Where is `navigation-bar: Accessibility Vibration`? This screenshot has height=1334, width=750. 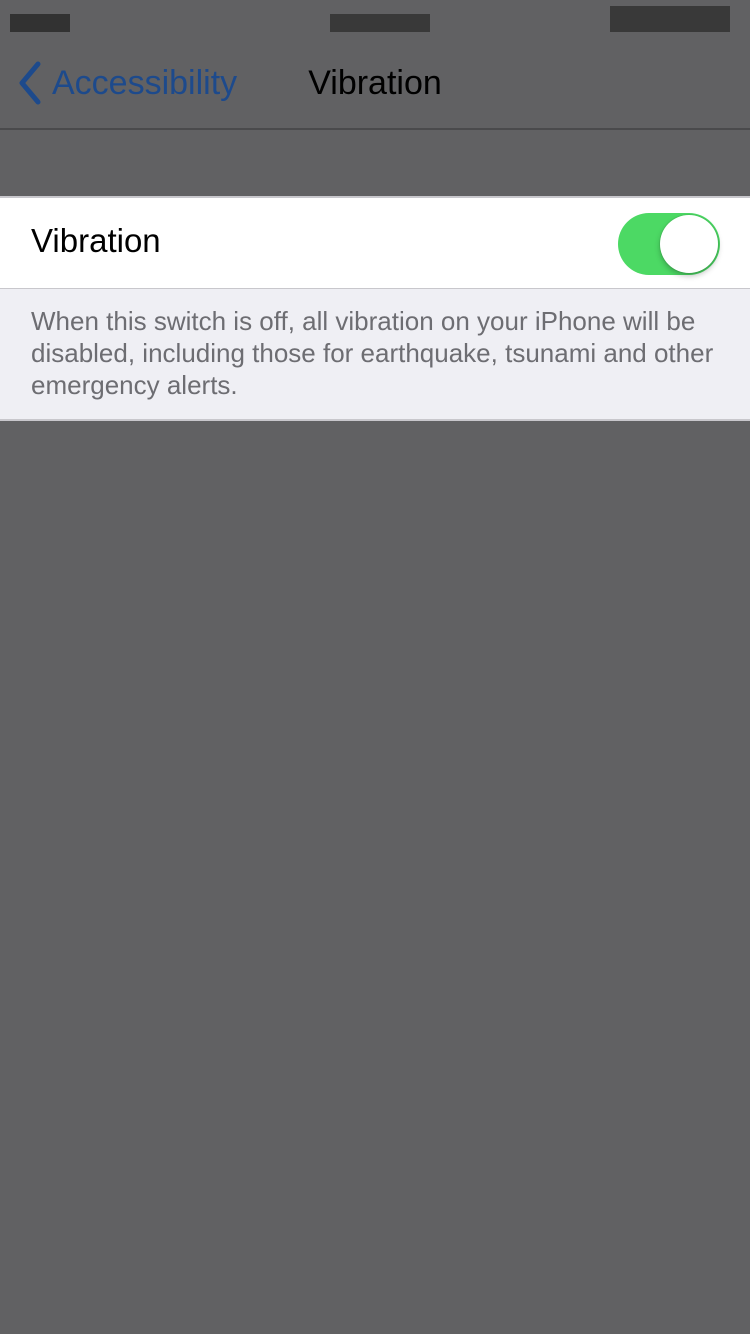 navigation-bar: Accessibility Vibration is located at coordinates (375, 85).